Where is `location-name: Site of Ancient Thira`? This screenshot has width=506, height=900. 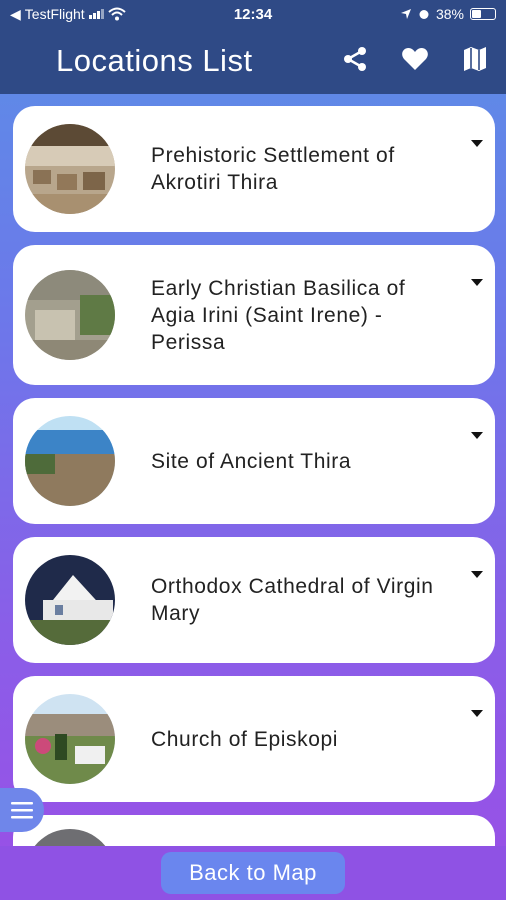
location-name: Site of Ancient Thira is located at coordinates (251, 461).